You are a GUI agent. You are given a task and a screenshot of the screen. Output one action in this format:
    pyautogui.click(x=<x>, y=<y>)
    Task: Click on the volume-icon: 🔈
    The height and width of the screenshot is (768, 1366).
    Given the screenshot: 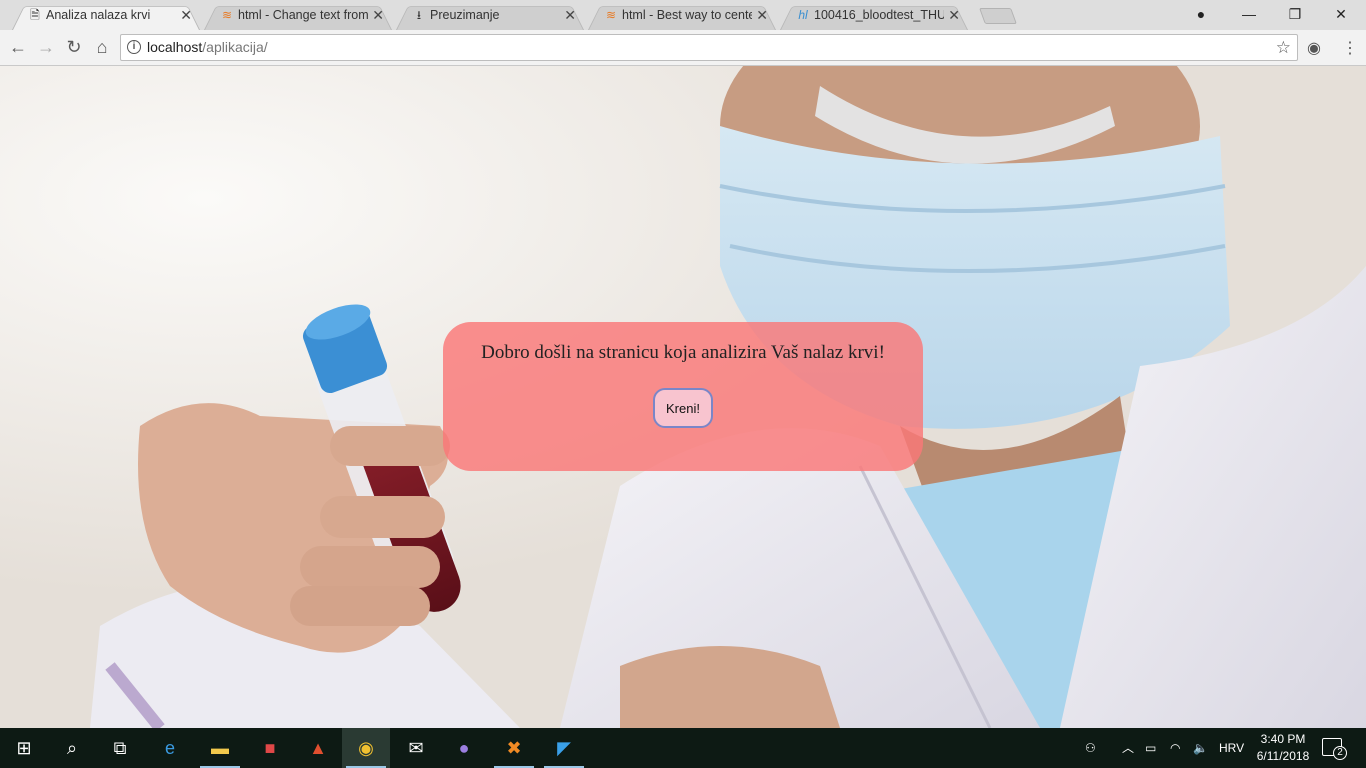 What is the action you would take?
    pyautogui.click(x=1200, y=748)
    